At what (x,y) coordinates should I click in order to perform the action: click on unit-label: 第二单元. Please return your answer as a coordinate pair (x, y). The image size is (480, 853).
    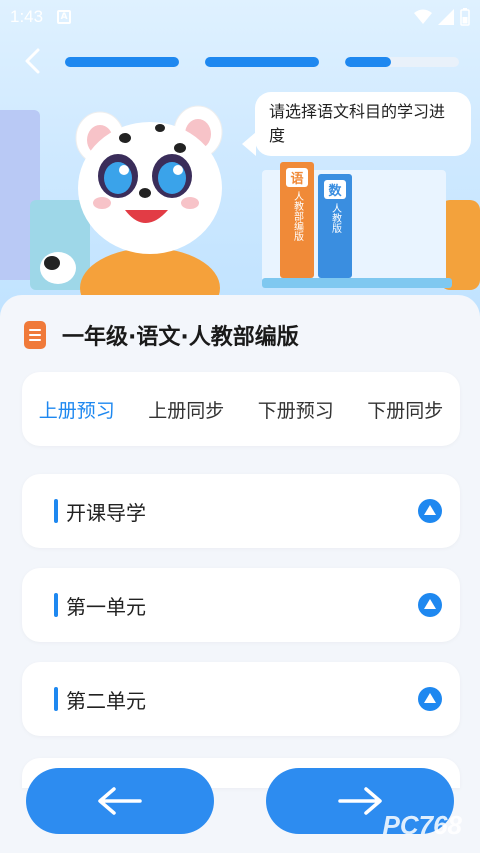
    Looking at the image, I should click on (106, 700).